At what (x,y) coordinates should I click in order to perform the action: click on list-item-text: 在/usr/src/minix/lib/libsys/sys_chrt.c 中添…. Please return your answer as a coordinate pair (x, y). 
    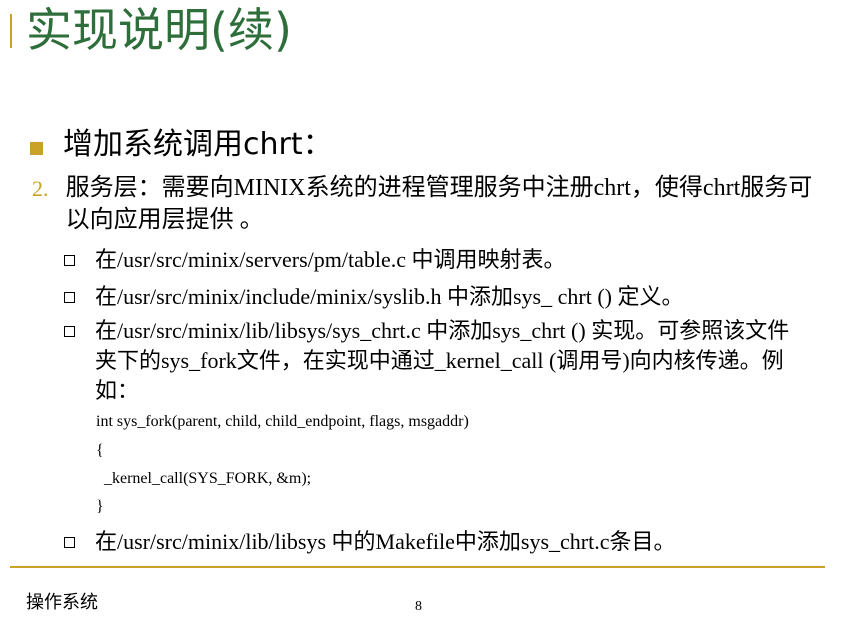
    Looking at the image, I should click on (442, 360).